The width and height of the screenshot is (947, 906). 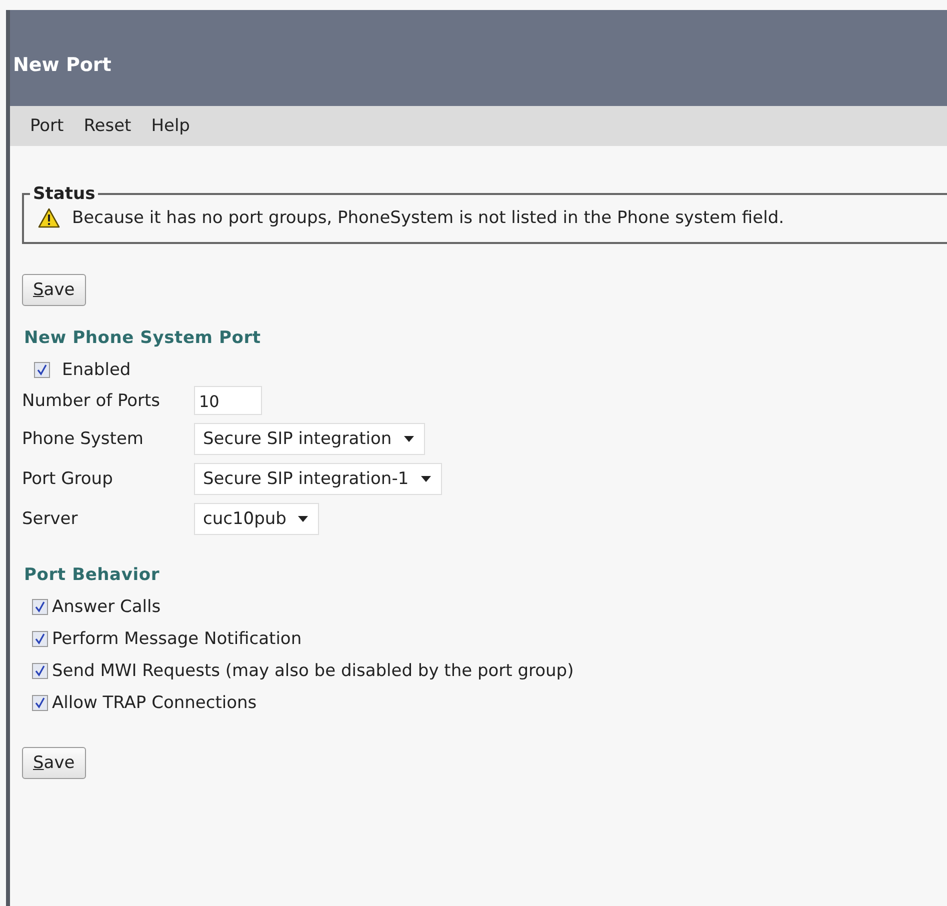 I want to click on status-message: Because it has no port groups, PhoneSystem is not listed in the Phone system field., so click(x=428, y=218).